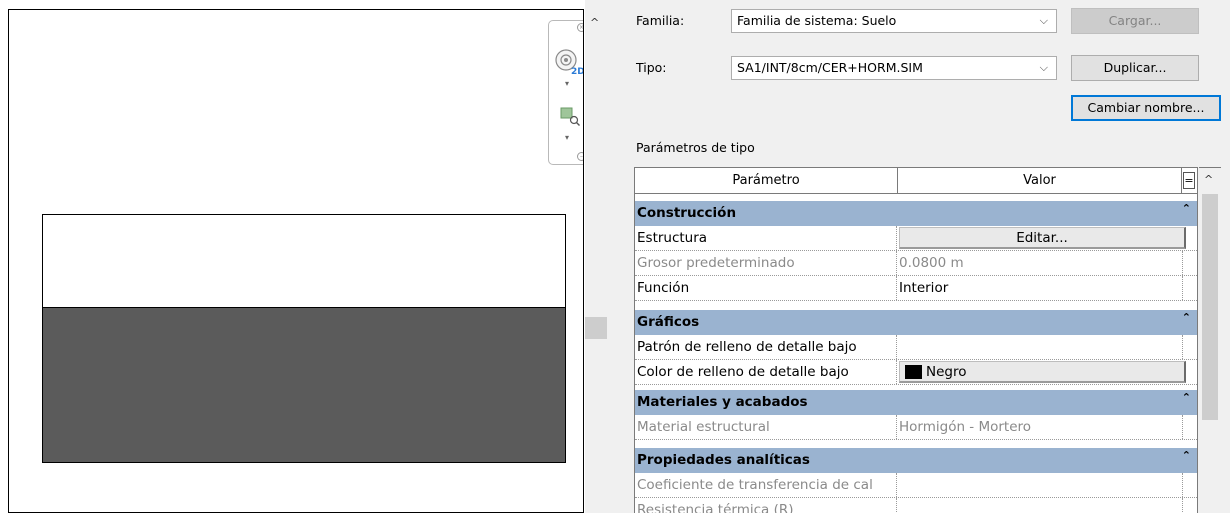 The width and height of the screenshot is (1230, 513). What do you see at coordinates (577, 72) in the screenshot?
I see `svg-text: 2D` at bounding box center [577, 72].